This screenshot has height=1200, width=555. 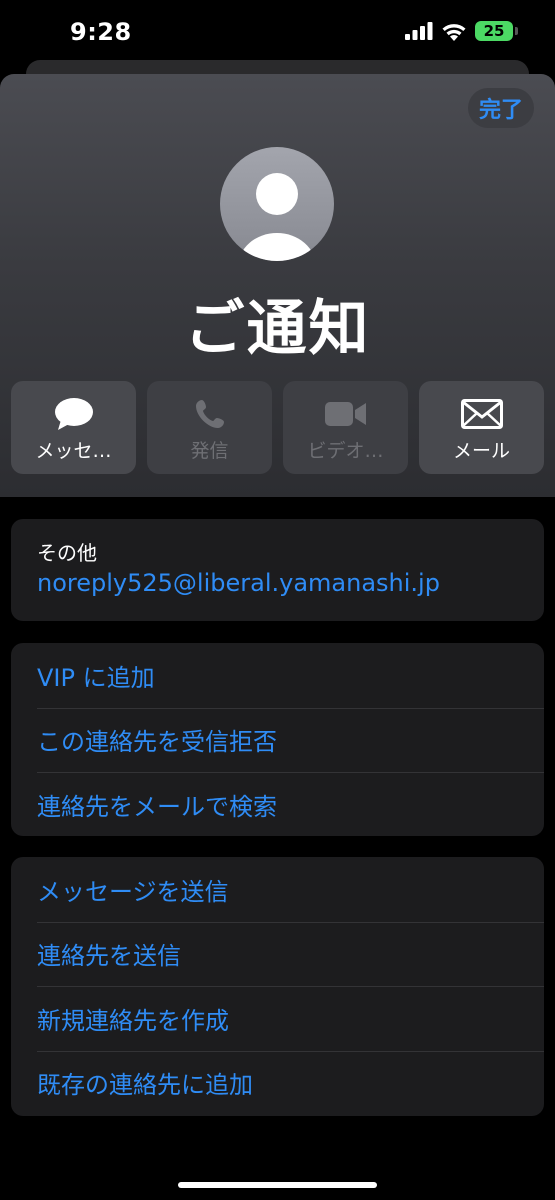 I want to click on add-to-existing-contact-button: 既存の連絡先に追加, so click(x=277, y=1083).